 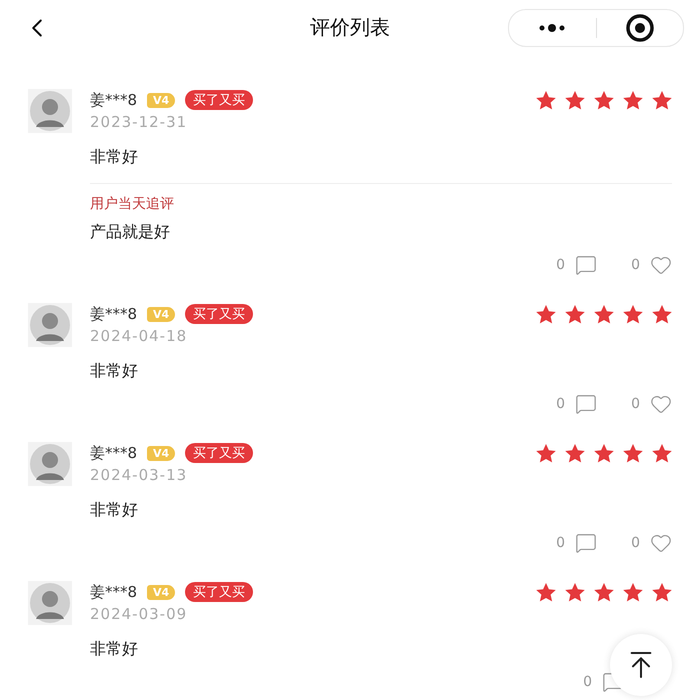 What do you see at coordinates (139, 336) in the screenshot?
I see `review-date: 2024-04-18` at bounding box center [139, 336].